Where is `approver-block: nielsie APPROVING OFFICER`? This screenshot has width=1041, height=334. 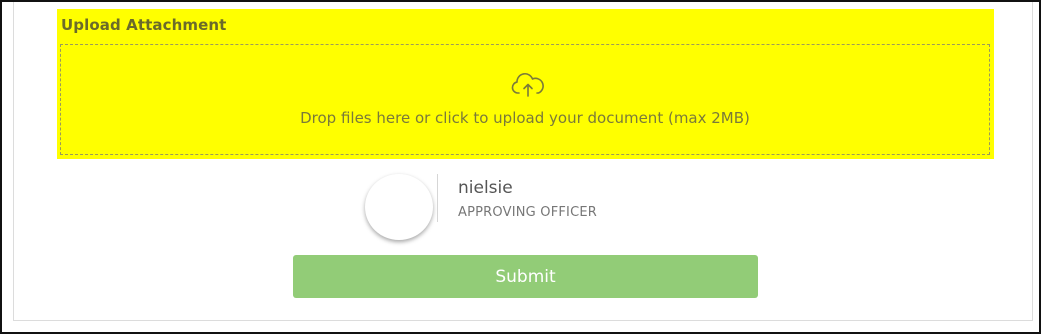 approver-block: nielsie APPROVING OFFICER is located at coordinates (514, 209).